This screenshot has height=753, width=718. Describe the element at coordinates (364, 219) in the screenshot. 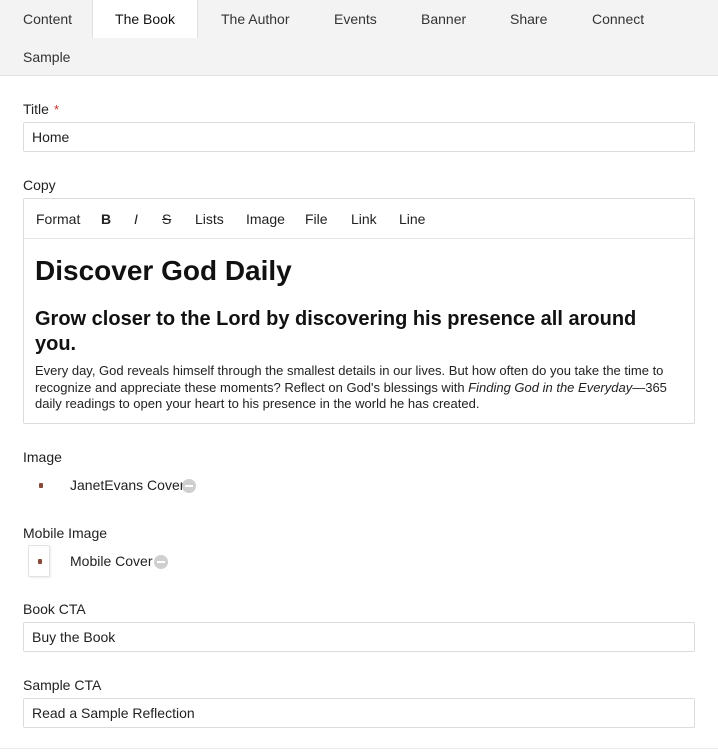

I see `link-button: Link` at that location.